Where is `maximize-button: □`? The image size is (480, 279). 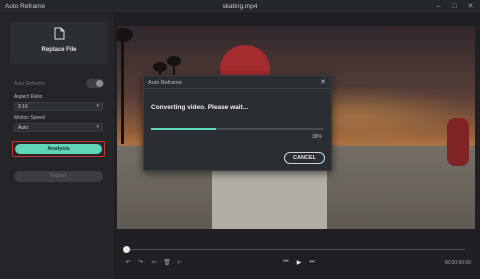
maximize-button: □ is located at coordinates (454, 7).